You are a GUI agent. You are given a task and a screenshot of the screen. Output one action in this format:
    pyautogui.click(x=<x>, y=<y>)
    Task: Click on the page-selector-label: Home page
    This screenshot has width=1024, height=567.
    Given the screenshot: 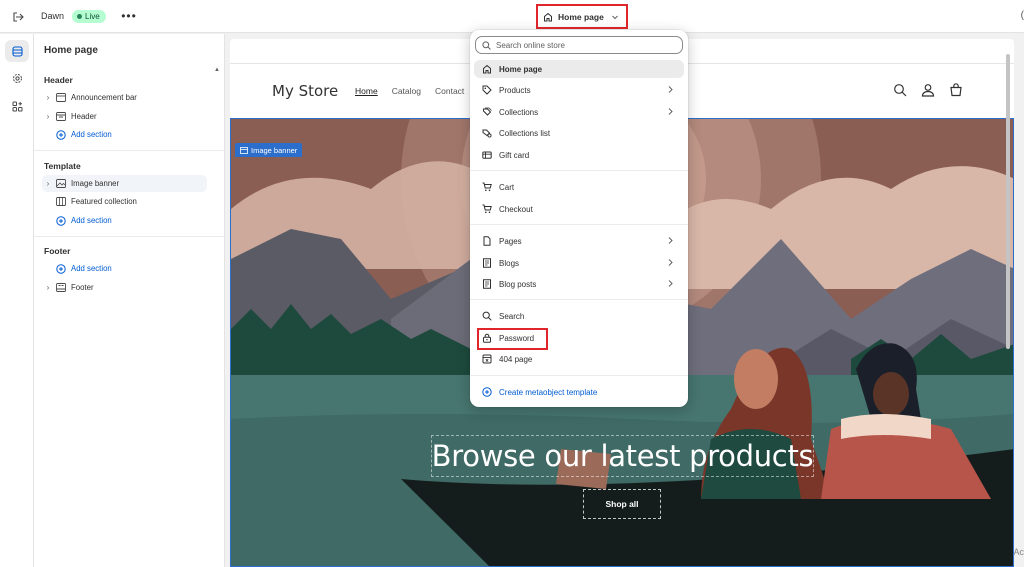 What is the action you would take?
    pyautogui.click(x=581, y=16)
    